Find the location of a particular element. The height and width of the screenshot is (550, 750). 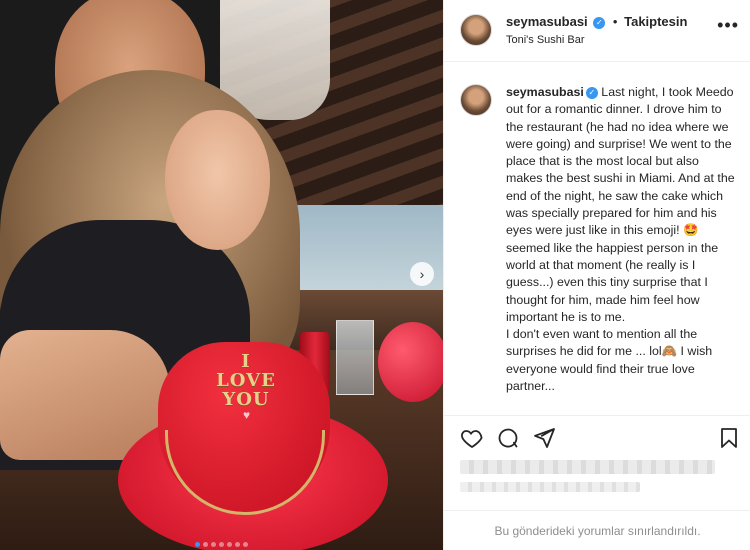

heart-icon is located at coordinates (472, 438).